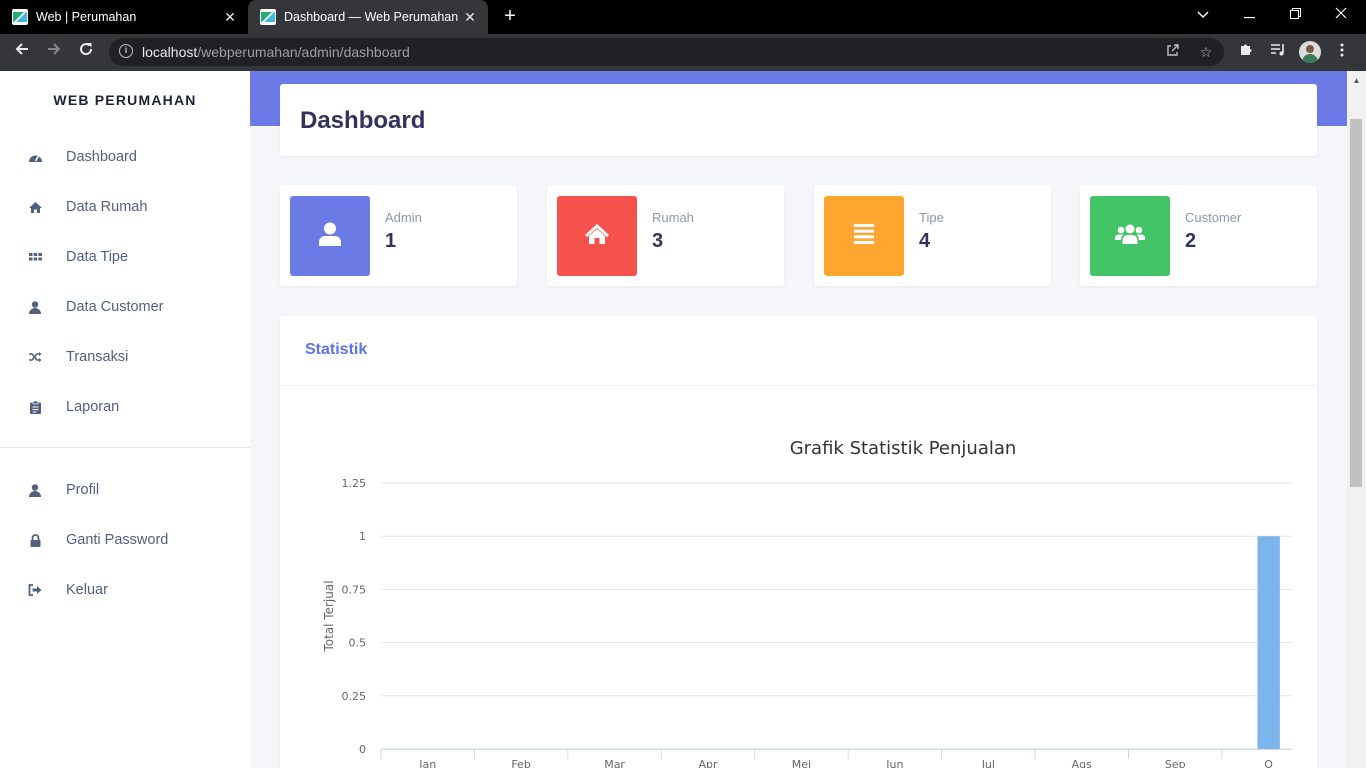 This screenshot has height=768, width=1366. I want to click on media-queue-icon, so click(1278, 53).